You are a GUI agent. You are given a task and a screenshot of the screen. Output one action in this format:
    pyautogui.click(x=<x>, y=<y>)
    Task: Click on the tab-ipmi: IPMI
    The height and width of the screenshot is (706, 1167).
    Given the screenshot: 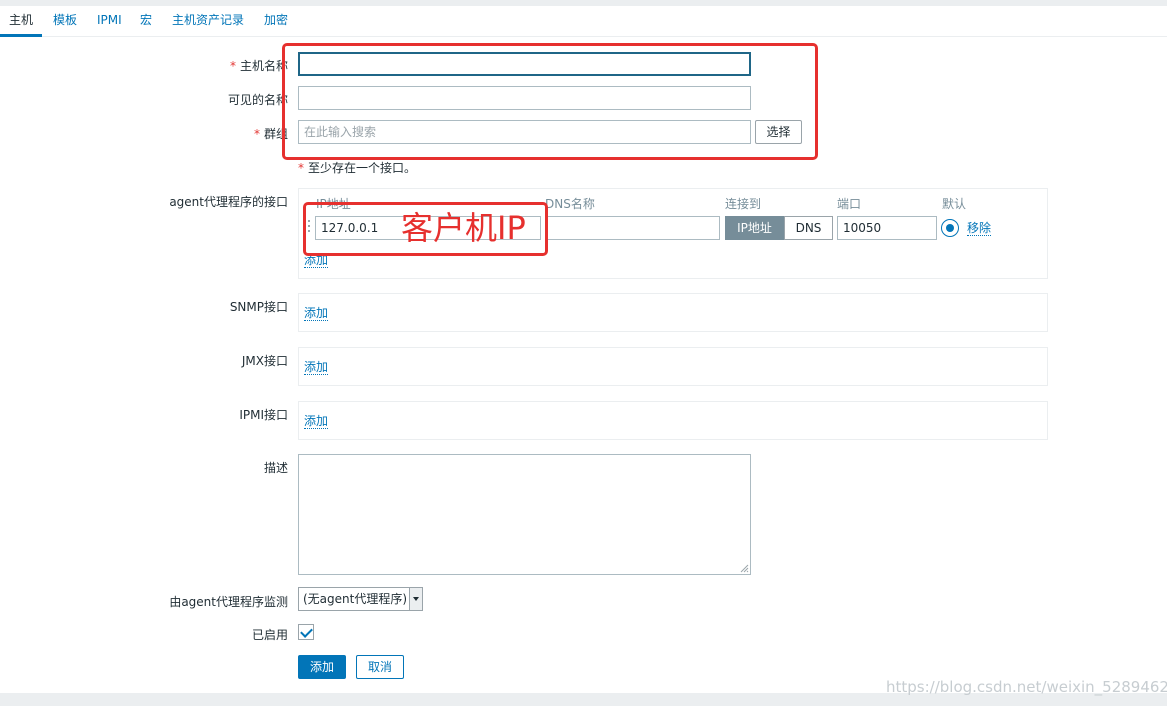 What is the action you would take?
    pyautogui.click(x=109, y=21)
    